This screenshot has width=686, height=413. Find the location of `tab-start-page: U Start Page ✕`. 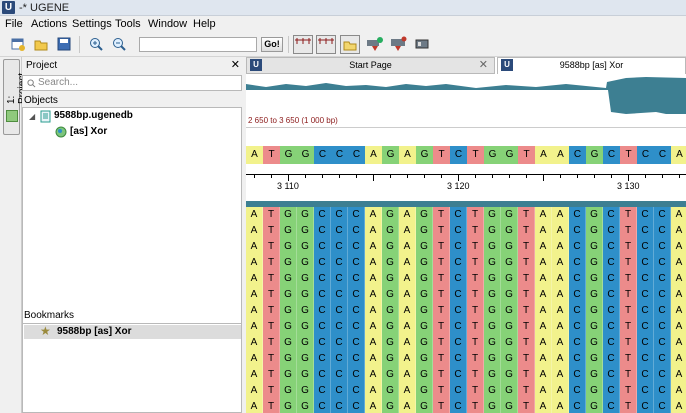

tab-start-page: U Start Page ✕ is located at coordinates (370, 65).